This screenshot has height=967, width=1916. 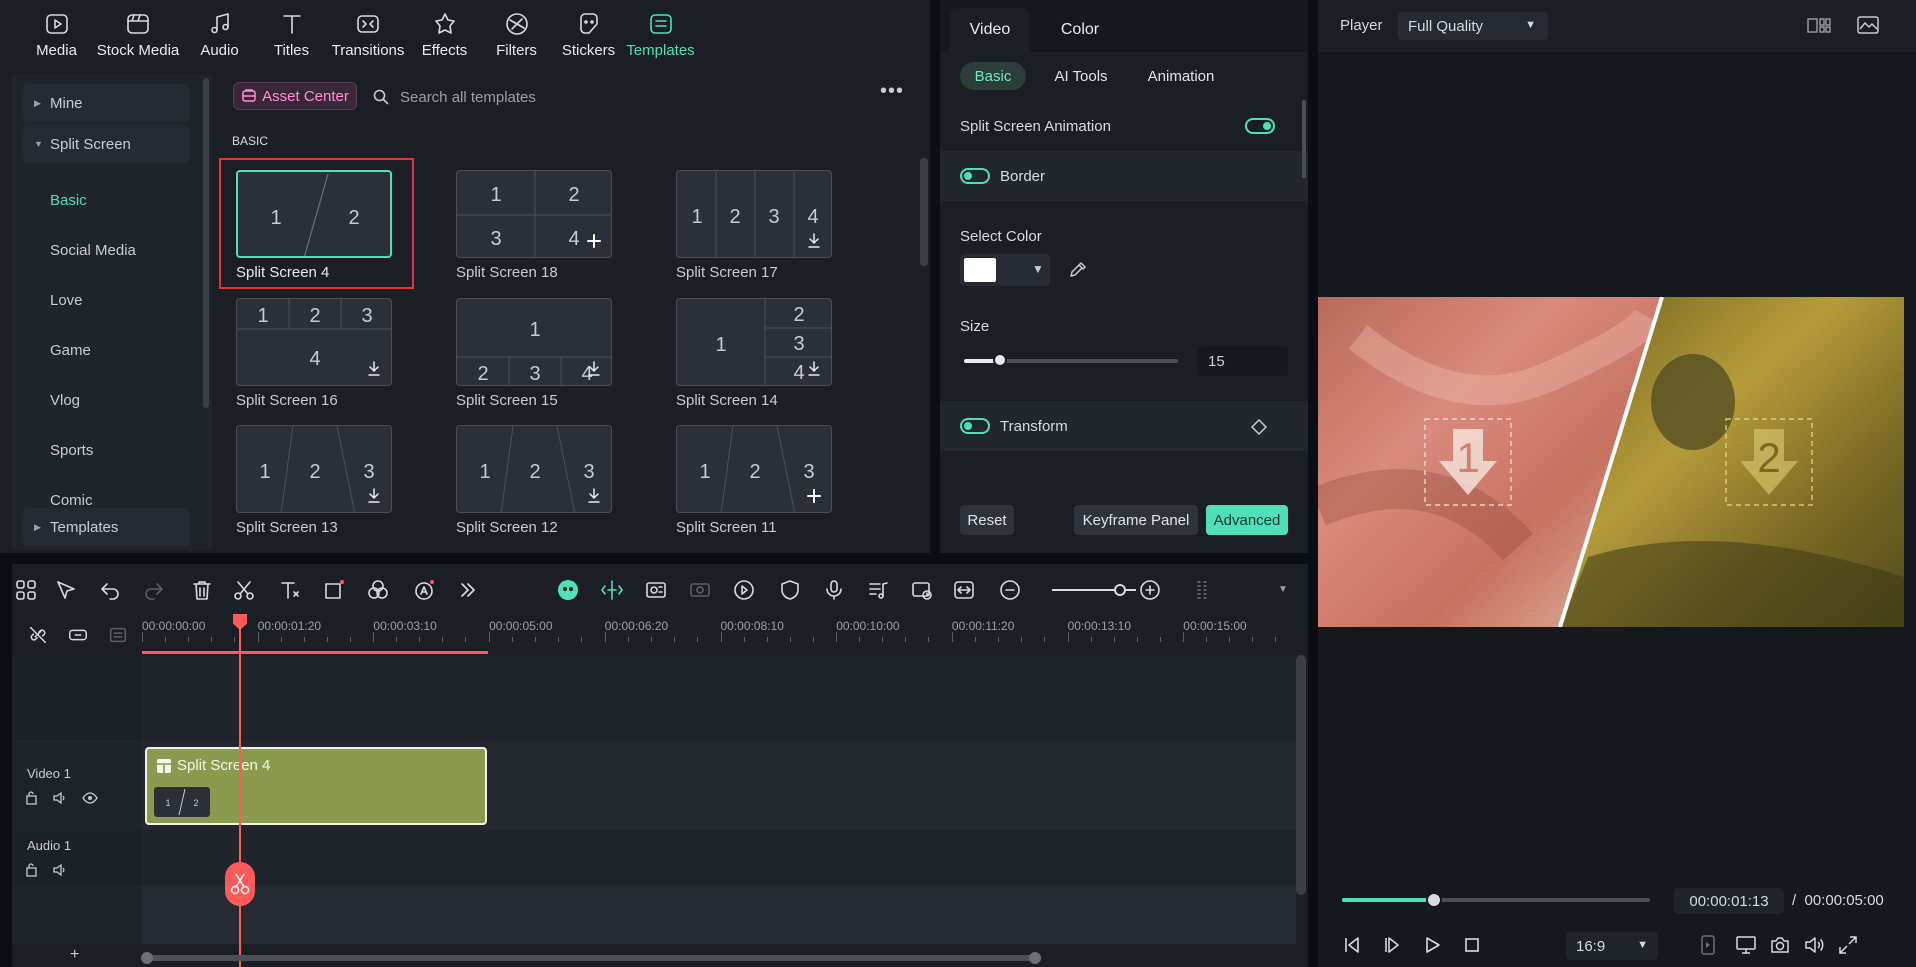 I want to click on previous-frame-icon, so click(x=1352, y=945).